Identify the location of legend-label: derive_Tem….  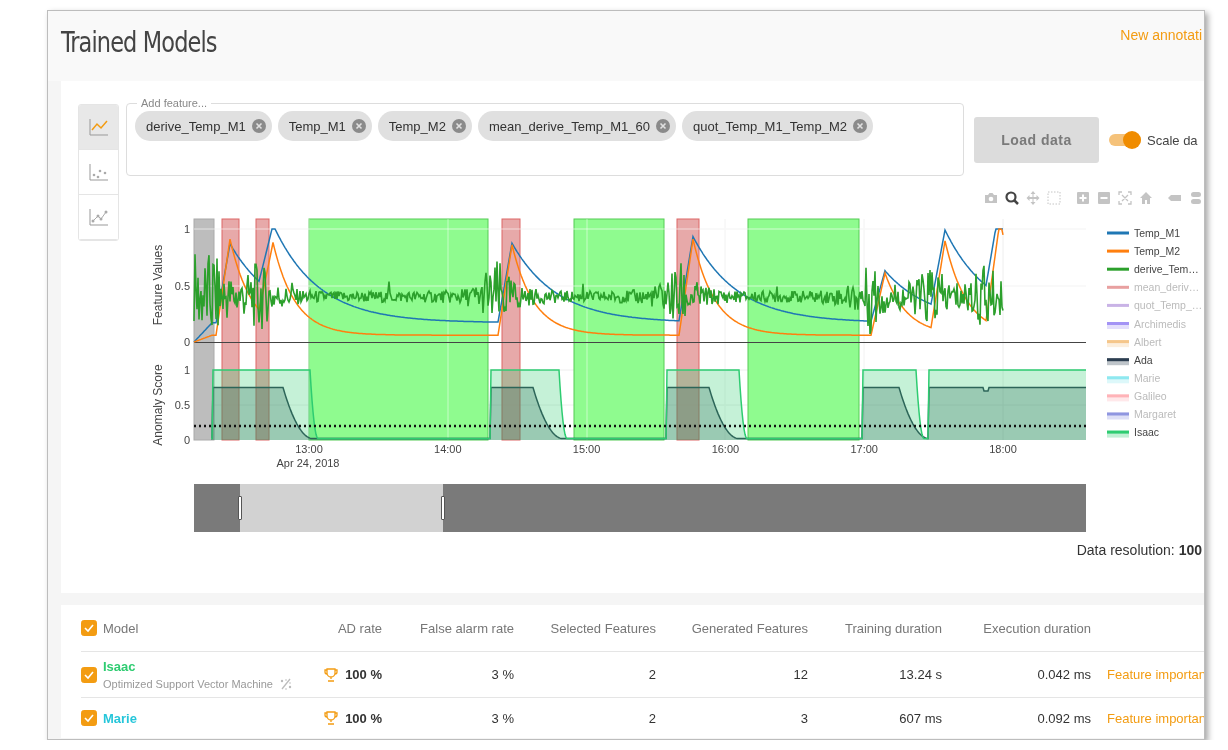
(1166, 269).